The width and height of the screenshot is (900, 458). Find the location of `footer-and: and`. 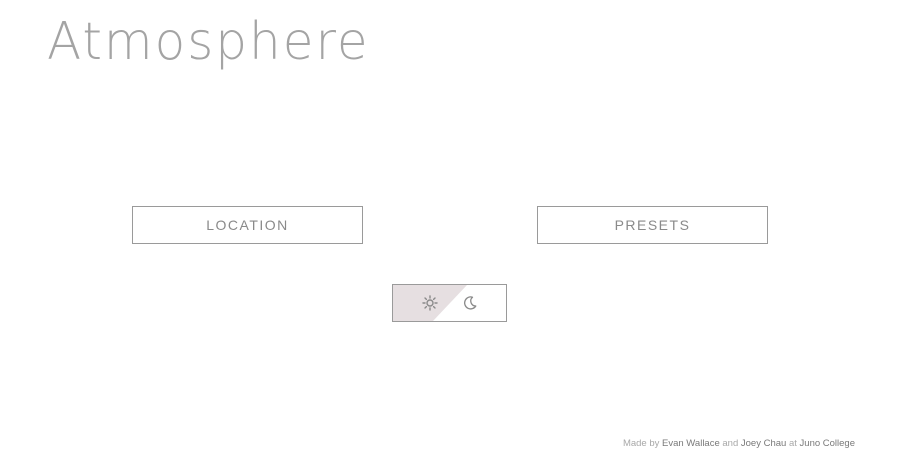

footer-and: and is located at coordinates (730, 443).